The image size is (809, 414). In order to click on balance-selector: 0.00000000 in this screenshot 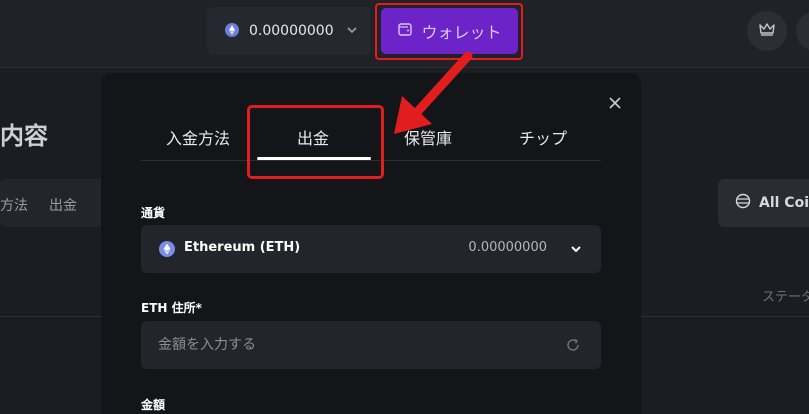, I will do `click(289, 31)`.